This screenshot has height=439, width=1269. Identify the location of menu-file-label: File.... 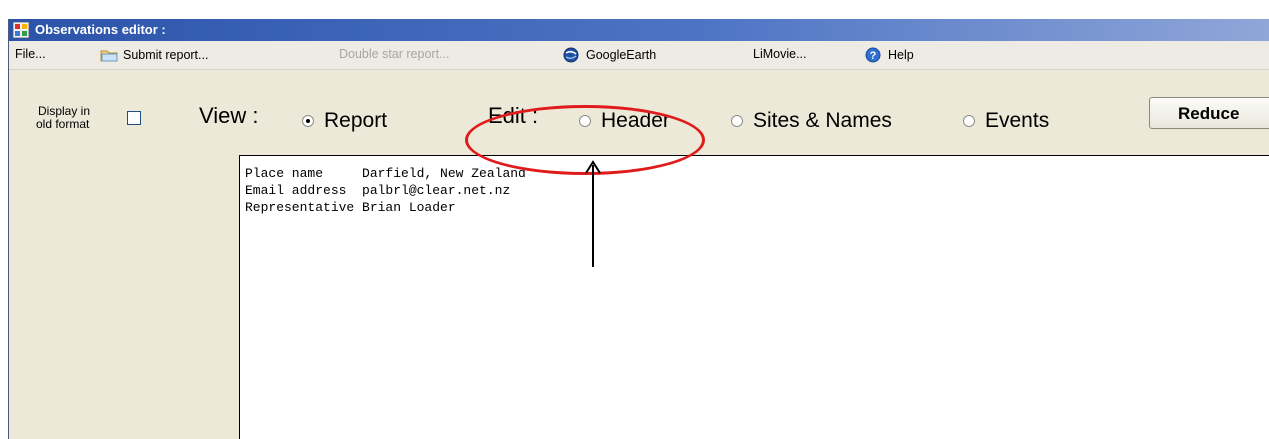
(30, 54).